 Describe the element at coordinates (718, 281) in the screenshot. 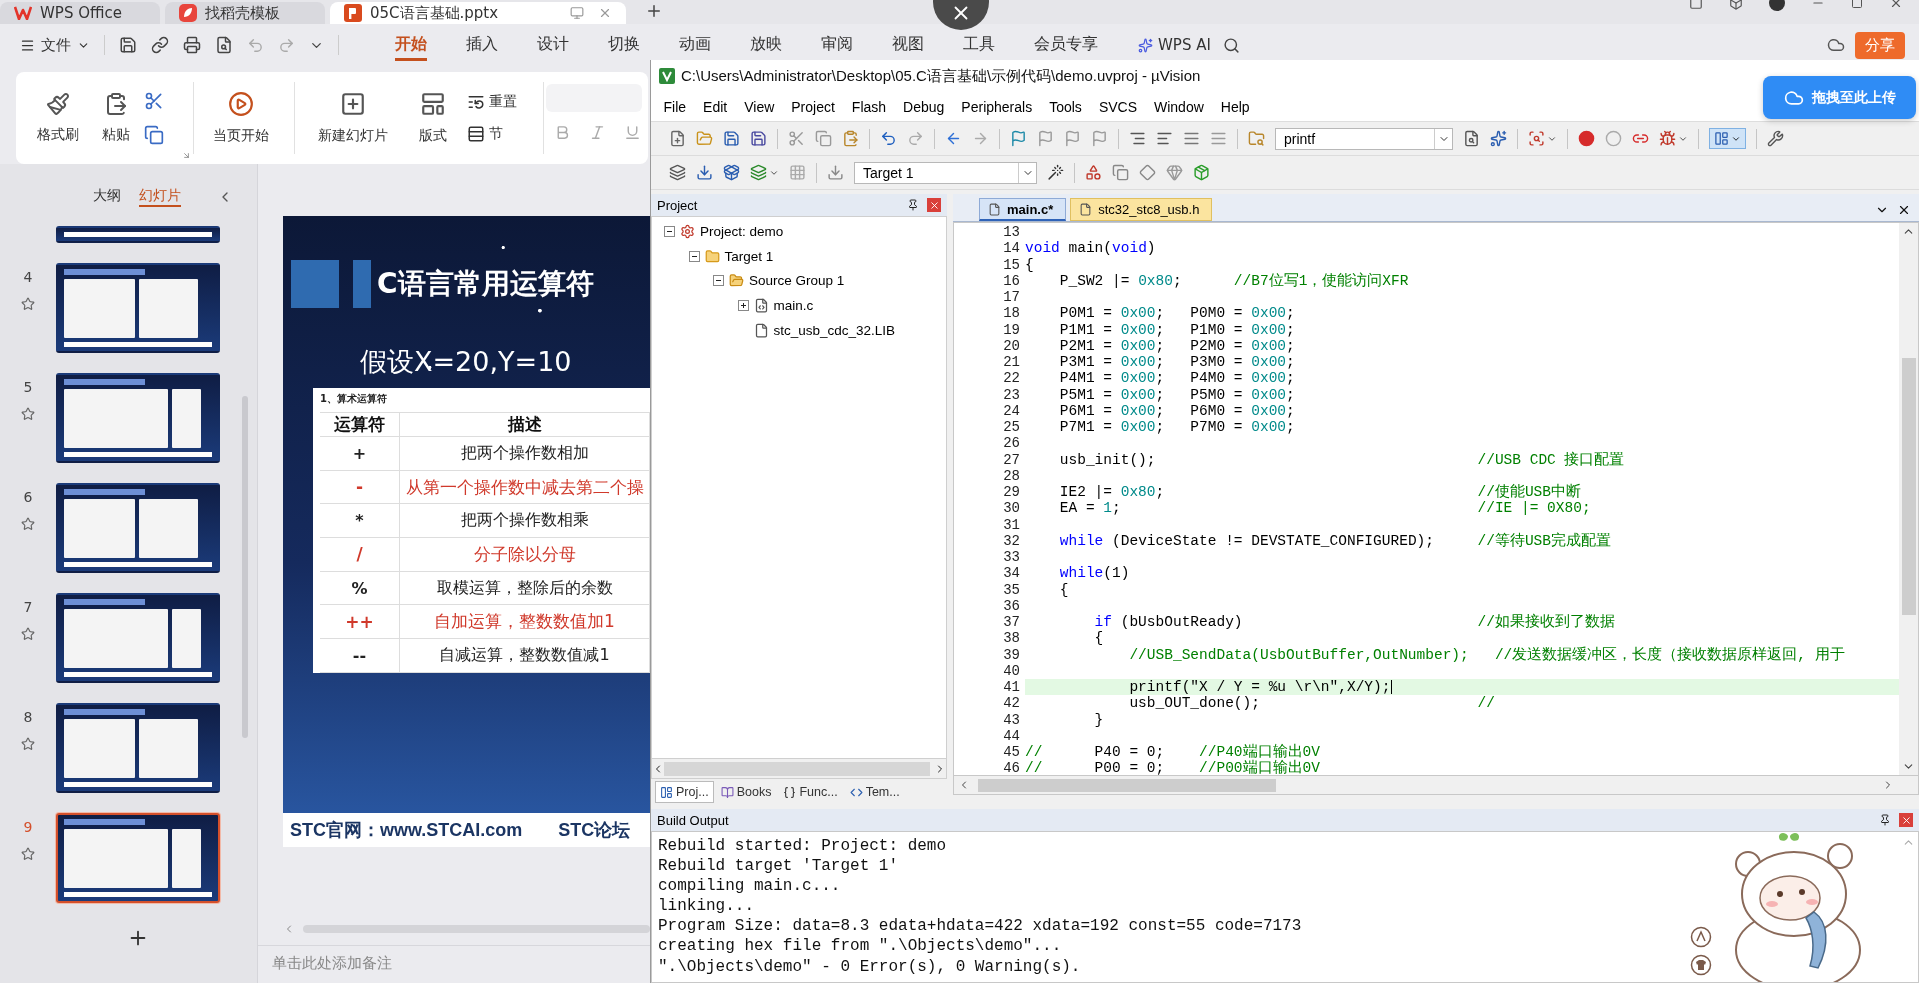

I see `collapse-icon` at that location.